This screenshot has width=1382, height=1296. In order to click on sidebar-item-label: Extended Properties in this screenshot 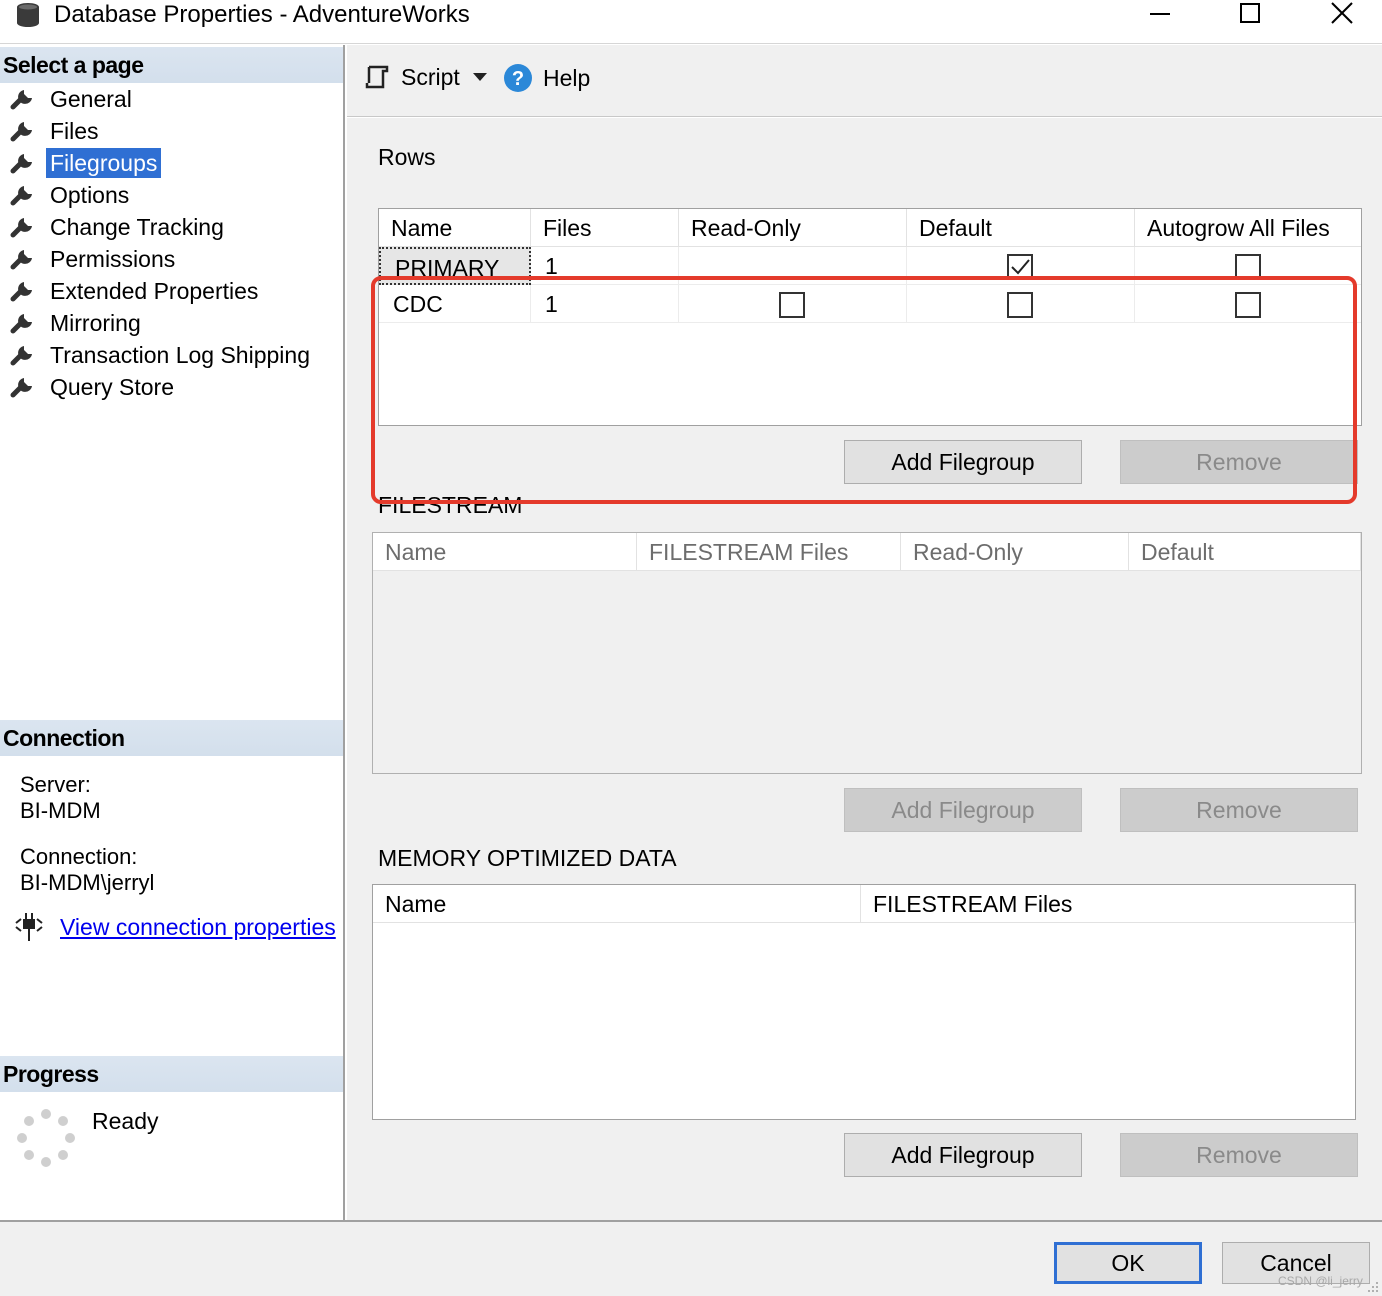, I will do `click(154, 291)`.